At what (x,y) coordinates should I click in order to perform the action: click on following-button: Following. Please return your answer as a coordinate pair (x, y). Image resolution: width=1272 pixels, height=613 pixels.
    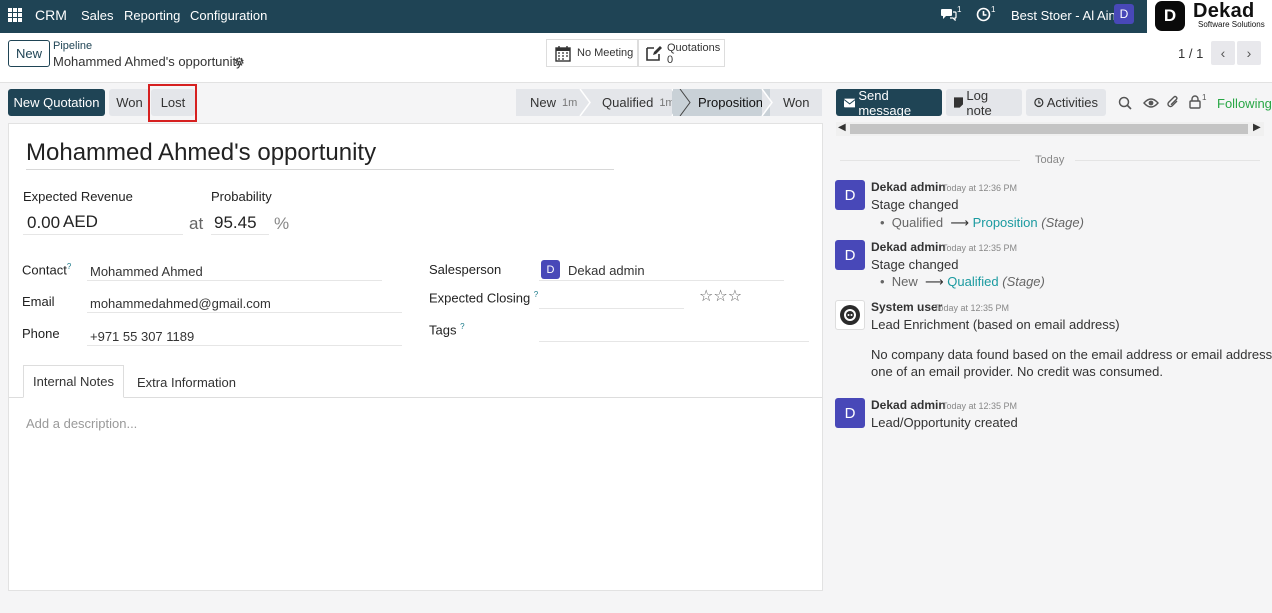
    Looking at the image, I should click on (1244, 103).